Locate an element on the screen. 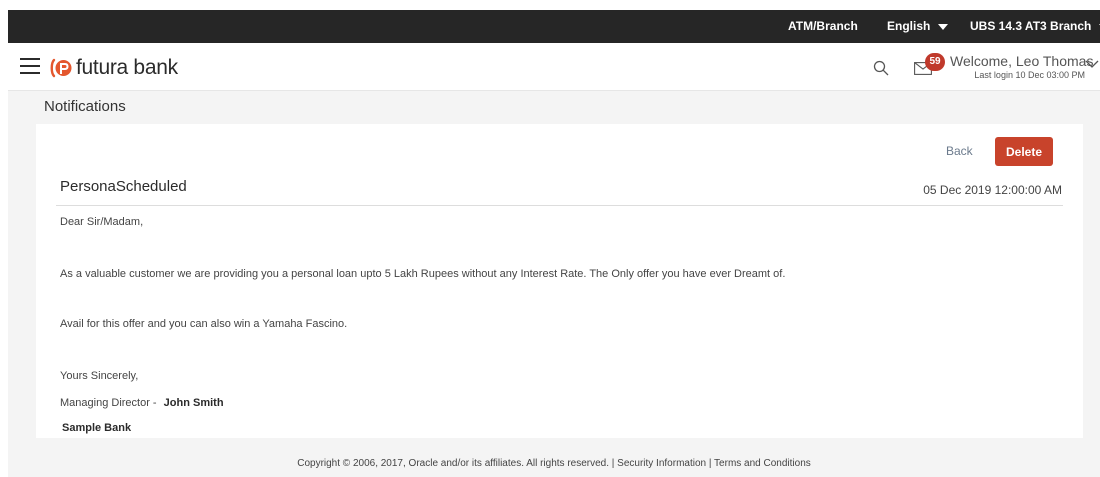 The image size is (1100, 477). message-greeting: Dear Sir/Madam, is located at coordinates (102, 222).